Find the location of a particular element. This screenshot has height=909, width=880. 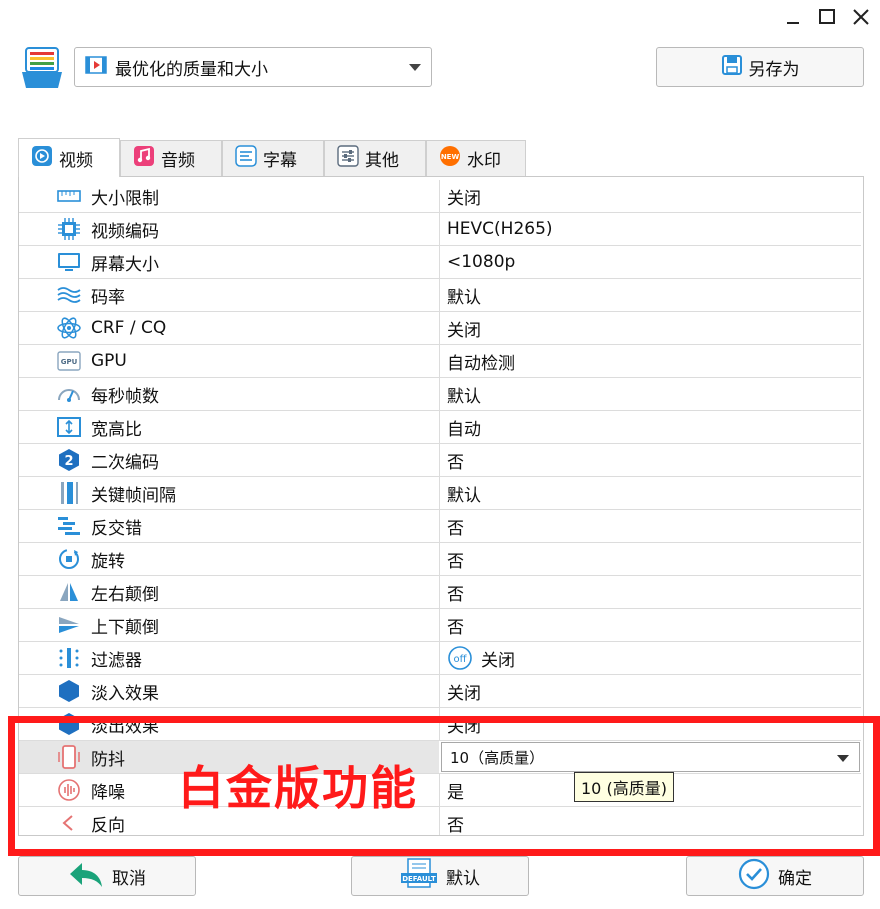

setting-row: 防抖 10（高质量） is located at coordinates (440, 757).